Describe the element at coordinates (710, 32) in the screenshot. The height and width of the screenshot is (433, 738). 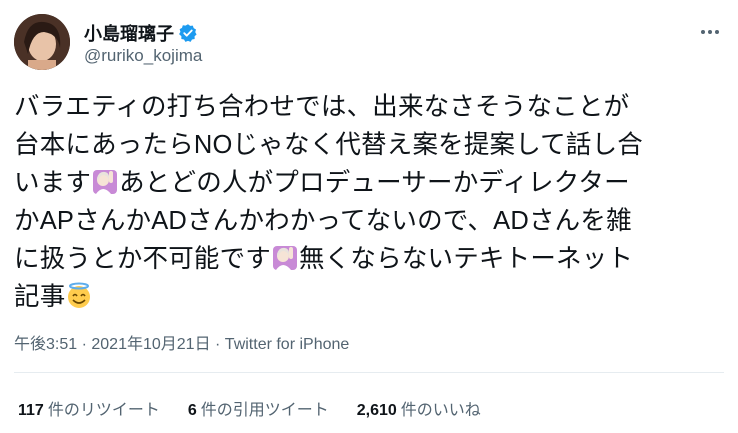
I see `more-dots-icon` at that location.